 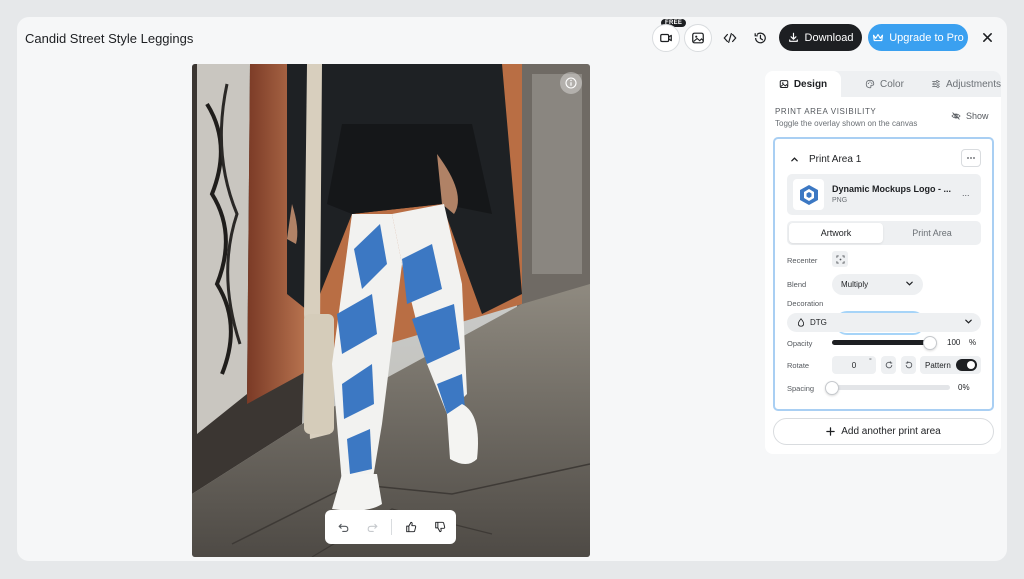 I want to click on rotate-cw-icon, so click(x=888, y=365).